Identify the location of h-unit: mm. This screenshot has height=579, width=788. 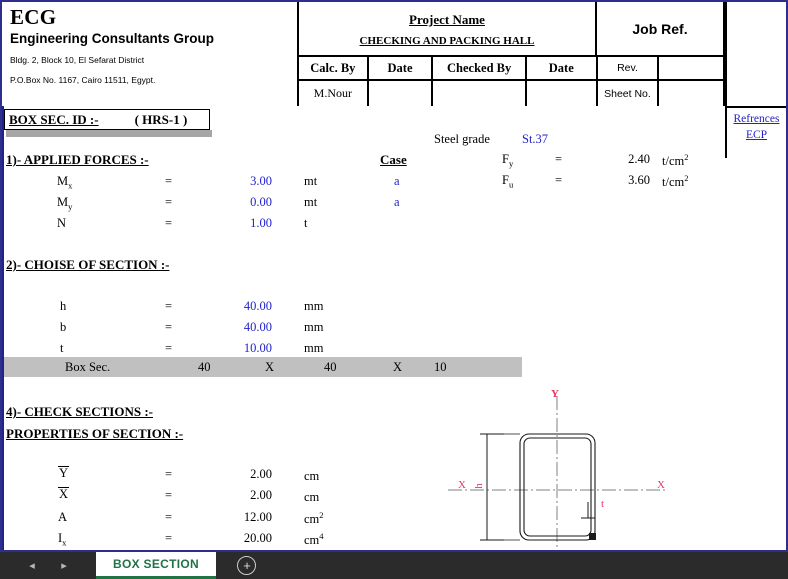
(314, 306).